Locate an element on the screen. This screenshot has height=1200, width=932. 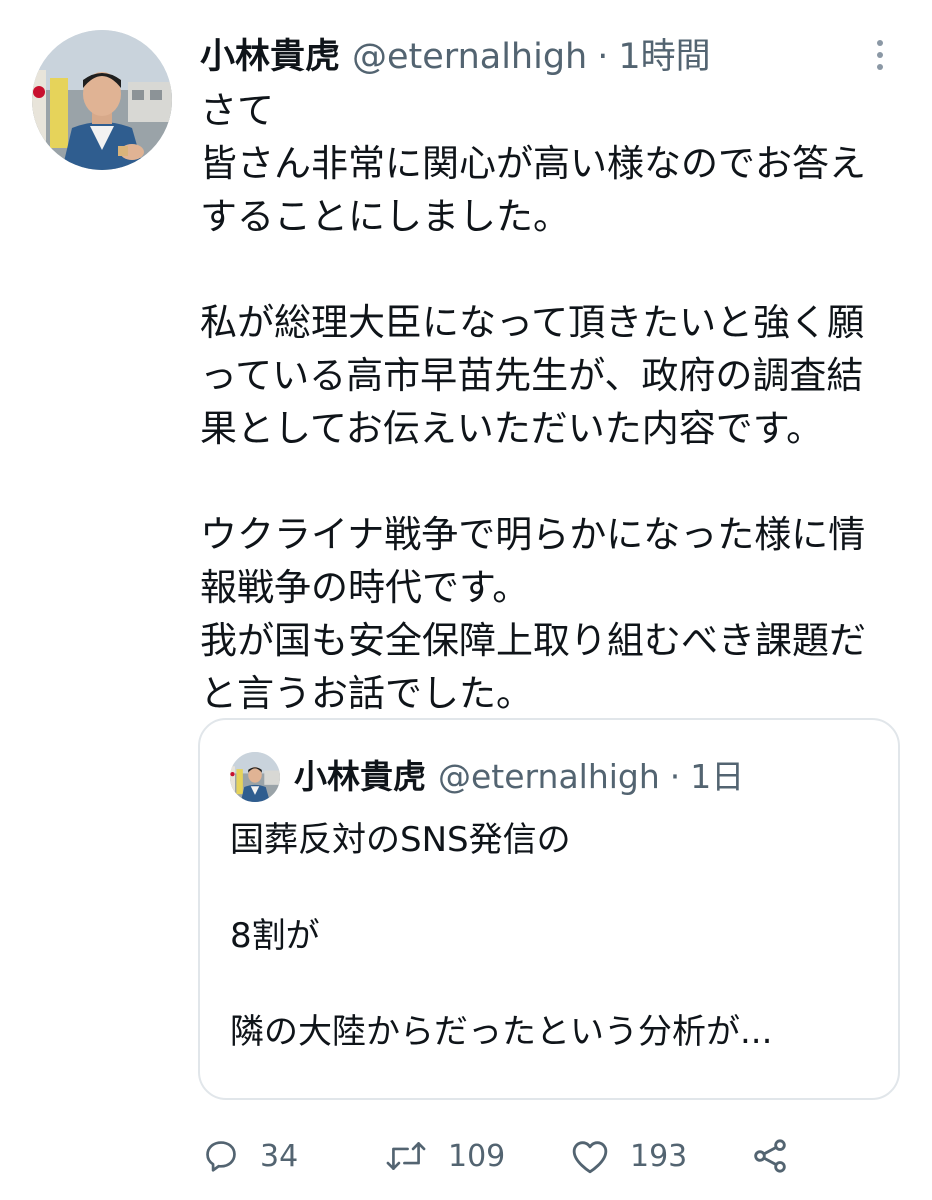
author-avatar is located at coordinates (102, 100).